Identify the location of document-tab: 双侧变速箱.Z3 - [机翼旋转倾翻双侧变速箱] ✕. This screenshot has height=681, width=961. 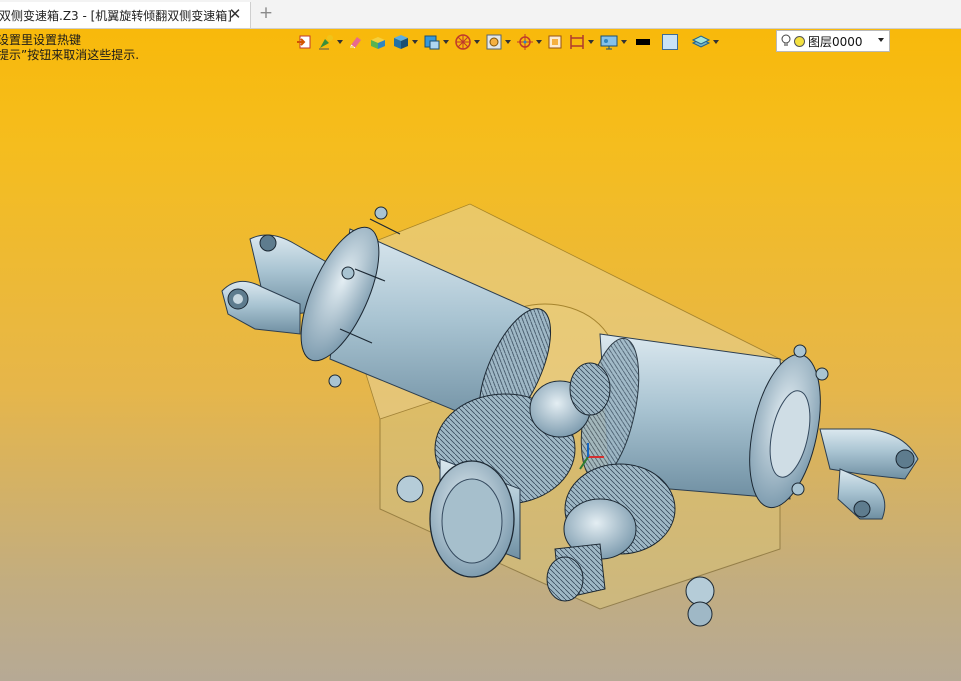
(125, 15).